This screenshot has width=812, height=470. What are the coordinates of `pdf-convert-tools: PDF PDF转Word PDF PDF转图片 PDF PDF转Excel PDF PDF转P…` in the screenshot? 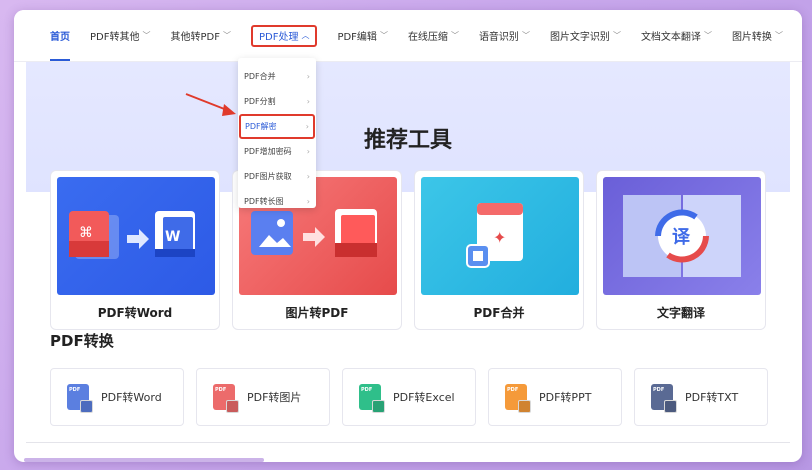 It's located at (410, 397).